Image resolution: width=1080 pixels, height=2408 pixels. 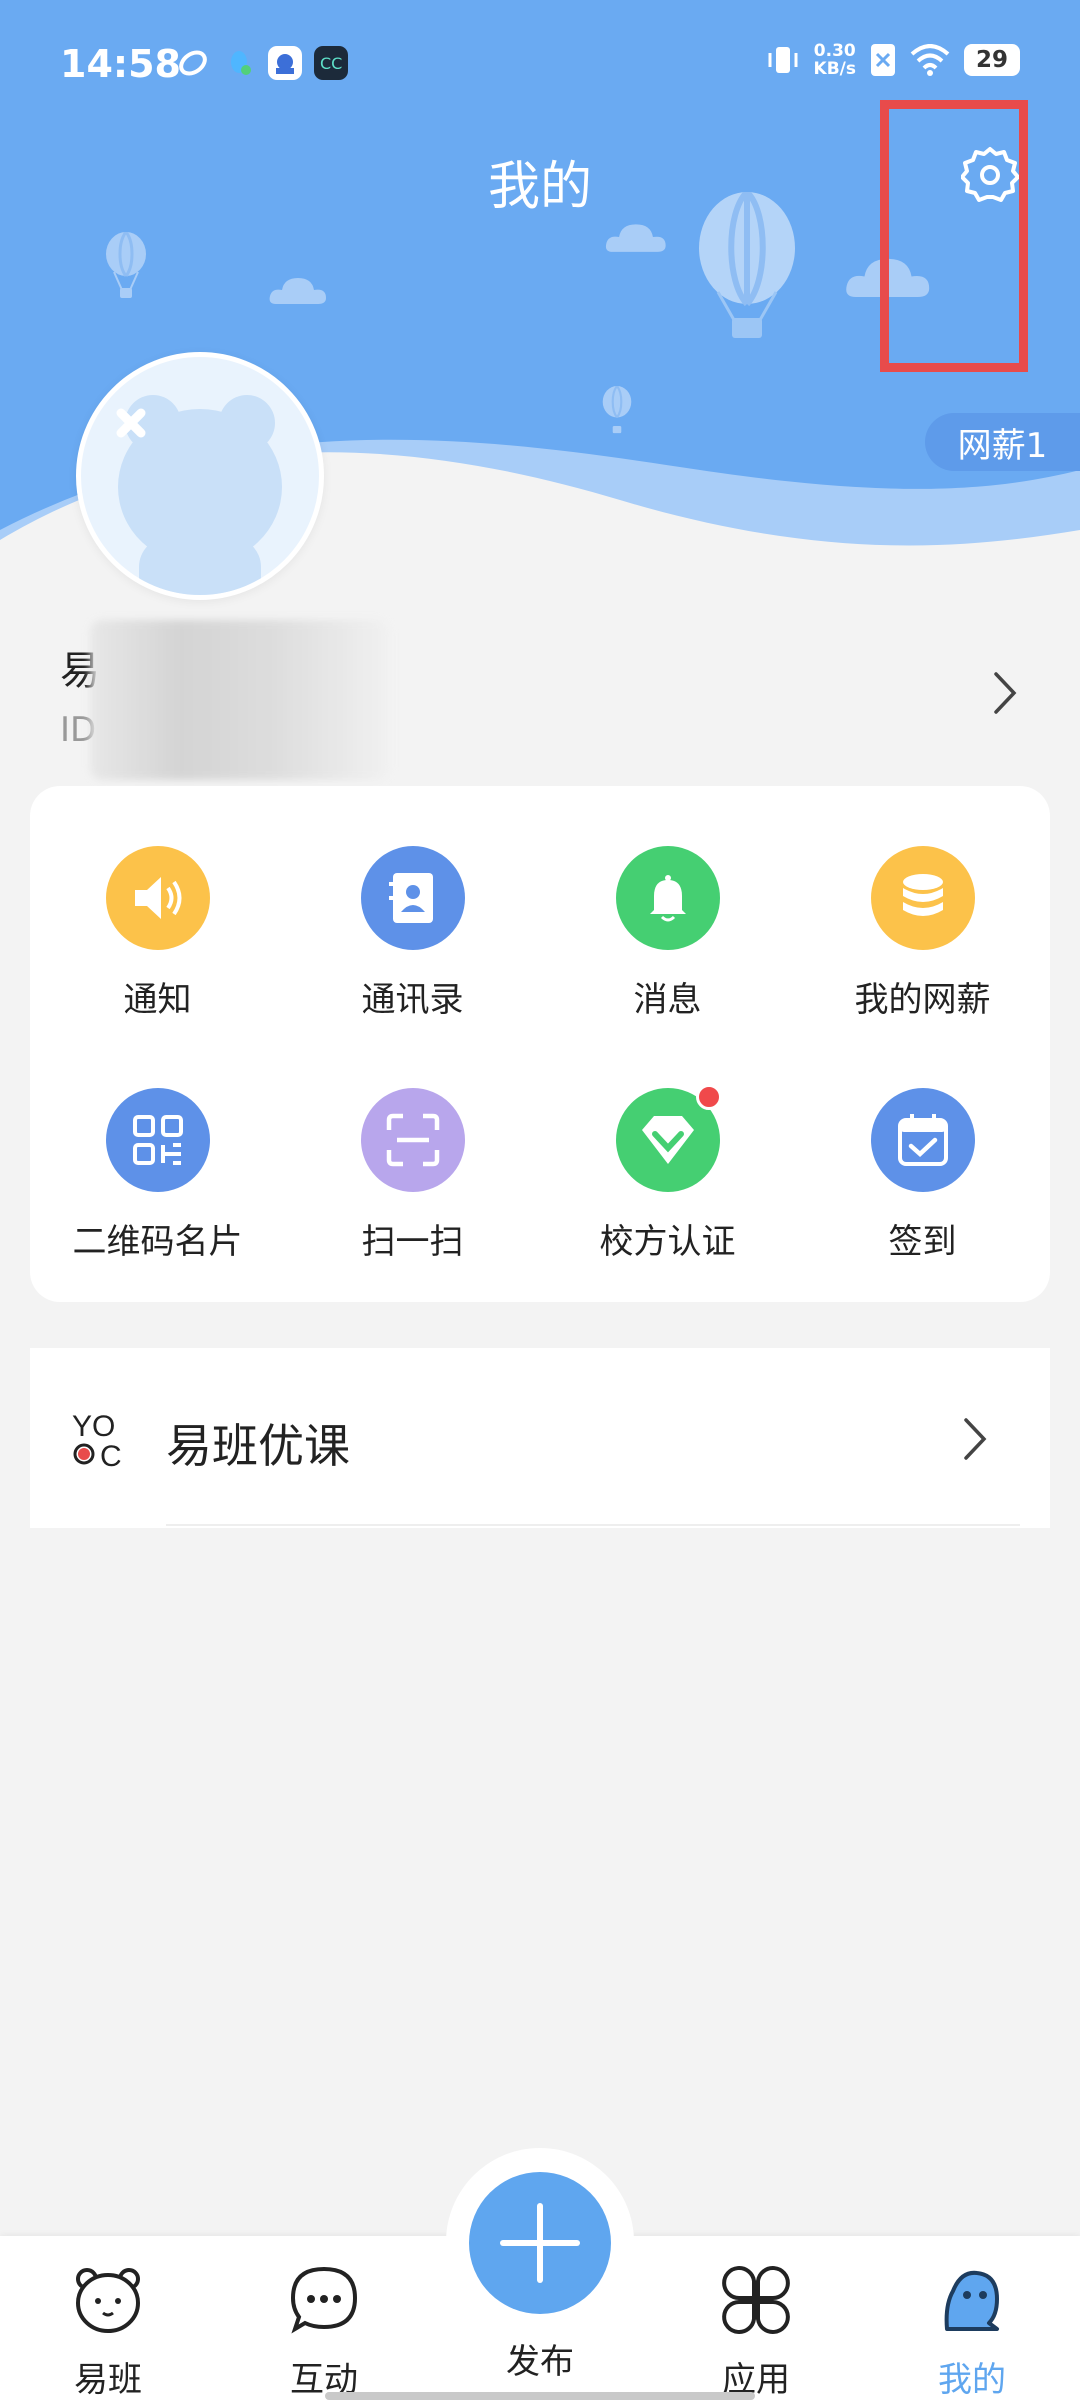 I want to click on grid-item-notice: 通知, so click(x=157, y=933).